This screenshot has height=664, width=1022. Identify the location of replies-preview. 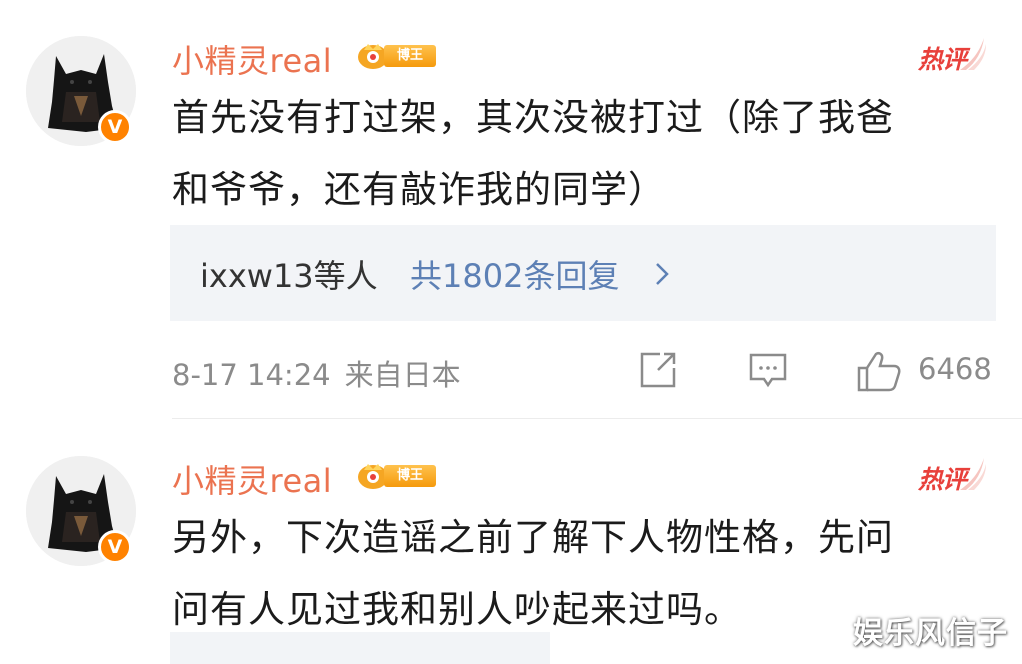
(360, 648).